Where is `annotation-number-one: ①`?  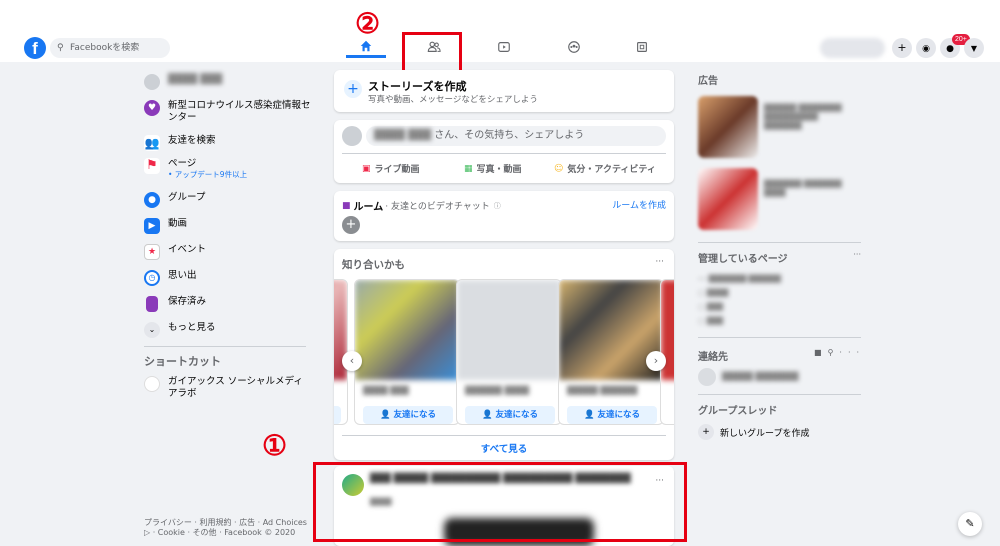
annotation-number-one: ① is located at coordinates (275, 445).